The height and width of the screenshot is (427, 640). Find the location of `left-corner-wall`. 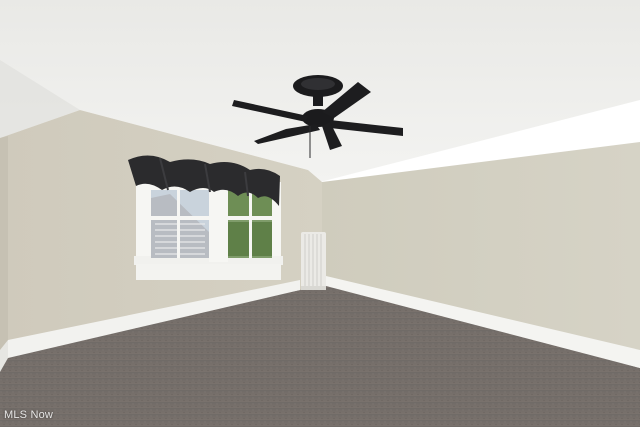

left-corner-wall is located at coordinates (4, 248).